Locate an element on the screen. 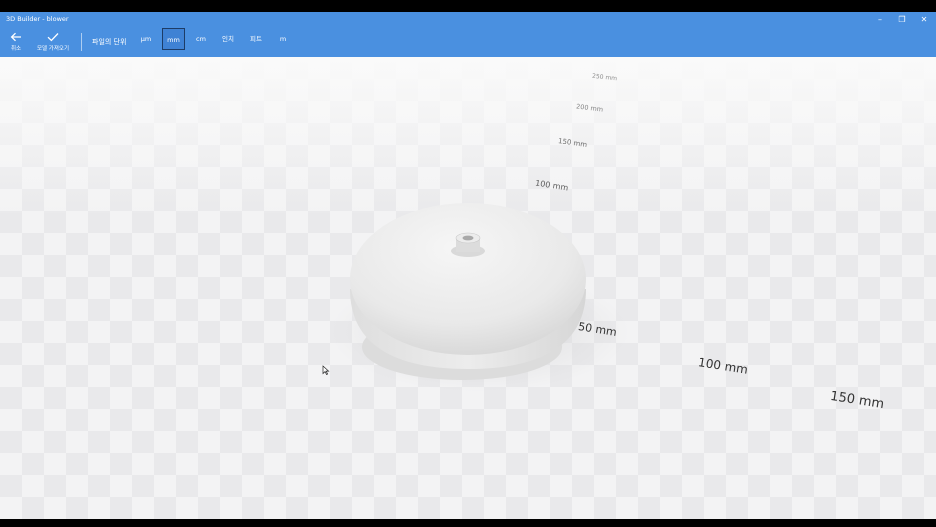  file-units-label: 파일의 단위 is located at coordinates (109, 42).